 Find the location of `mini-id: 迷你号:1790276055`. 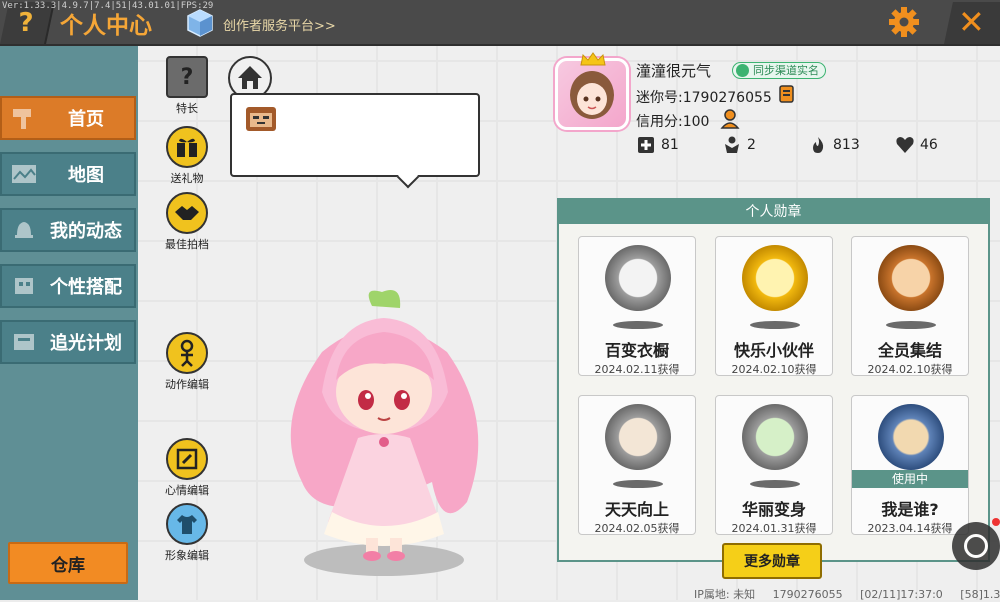

mini-id: 迷你号:1790276055 is located at coordinates (704, 98).